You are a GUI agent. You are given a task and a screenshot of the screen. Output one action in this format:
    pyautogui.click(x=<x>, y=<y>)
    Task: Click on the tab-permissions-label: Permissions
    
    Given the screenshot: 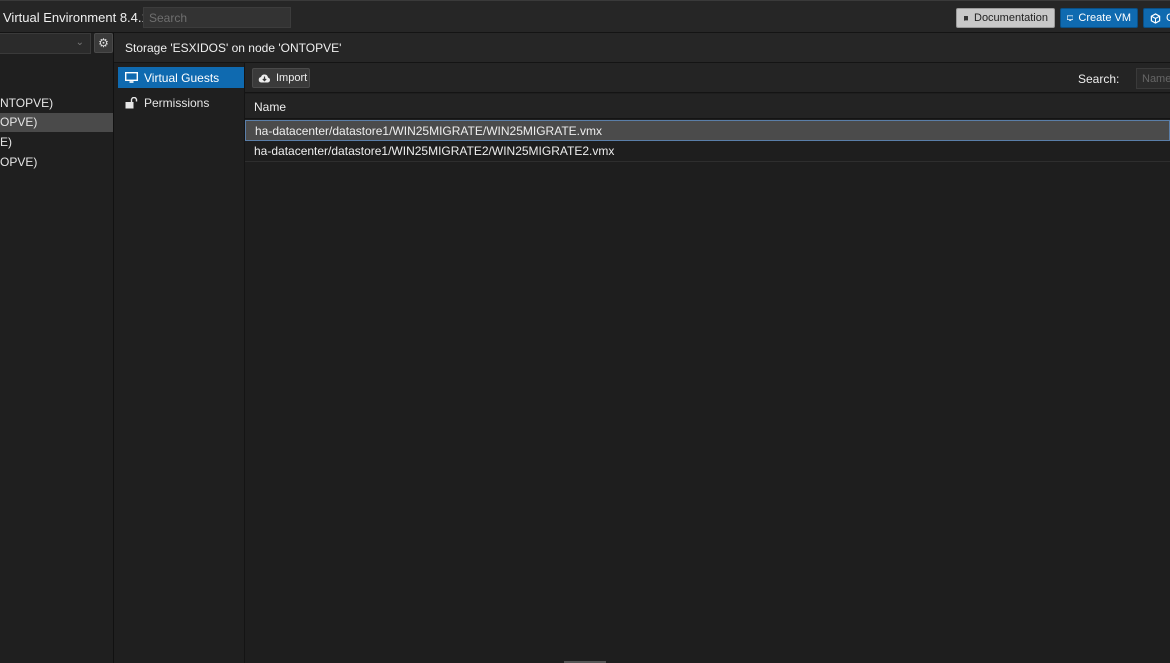 What is the action you would take?
    pyautogui.click(x=177, y=102)
    